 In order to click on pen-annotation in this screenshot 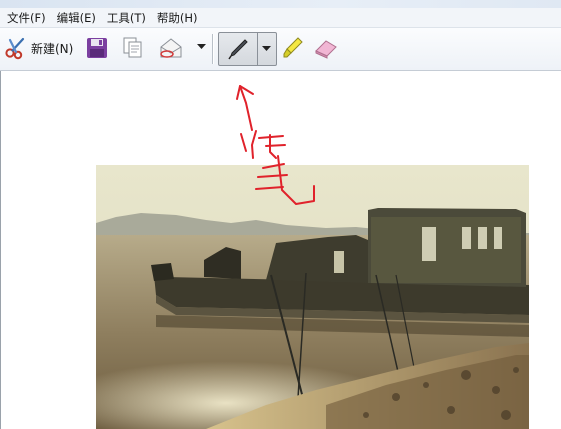, I will do `click(275, 145)`.